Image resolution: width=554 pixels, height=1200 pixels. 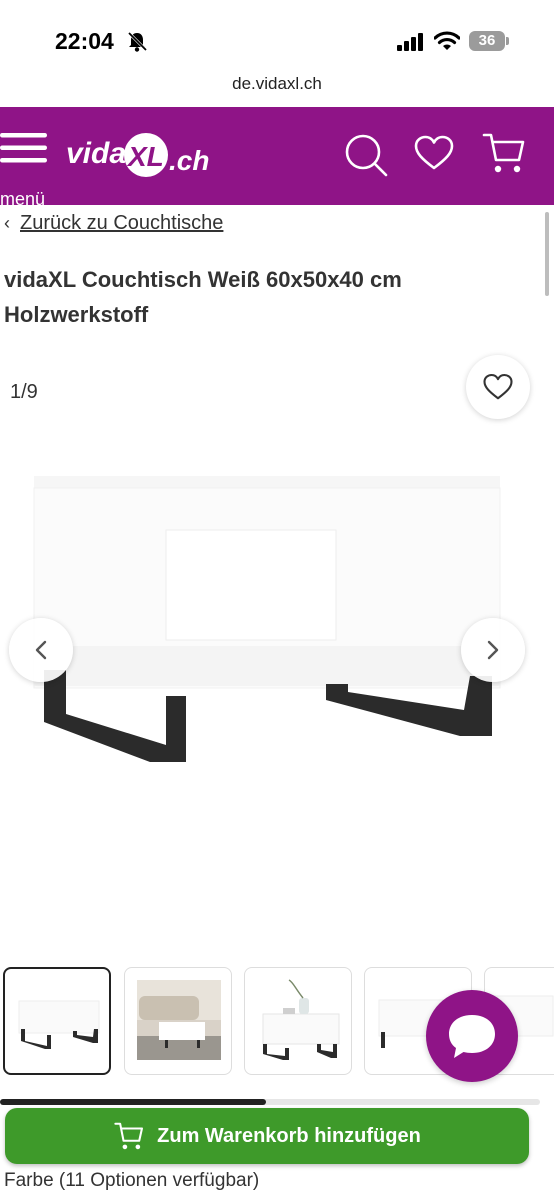 What do you see at coordinates (23, 148) in the screenshot?
I see `hamburger-icon` at bounding box center [23, 148].